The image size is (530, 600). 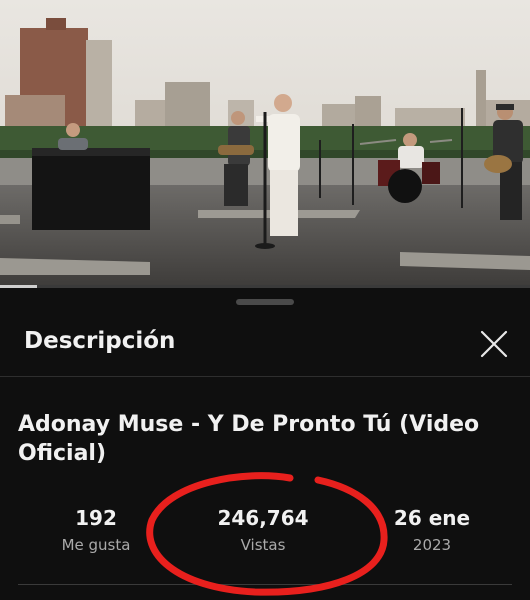 What do you see at coordinates (263, 518) in the screenshot?
I see `views-count: 246,764` at bounding box center [263, 518].